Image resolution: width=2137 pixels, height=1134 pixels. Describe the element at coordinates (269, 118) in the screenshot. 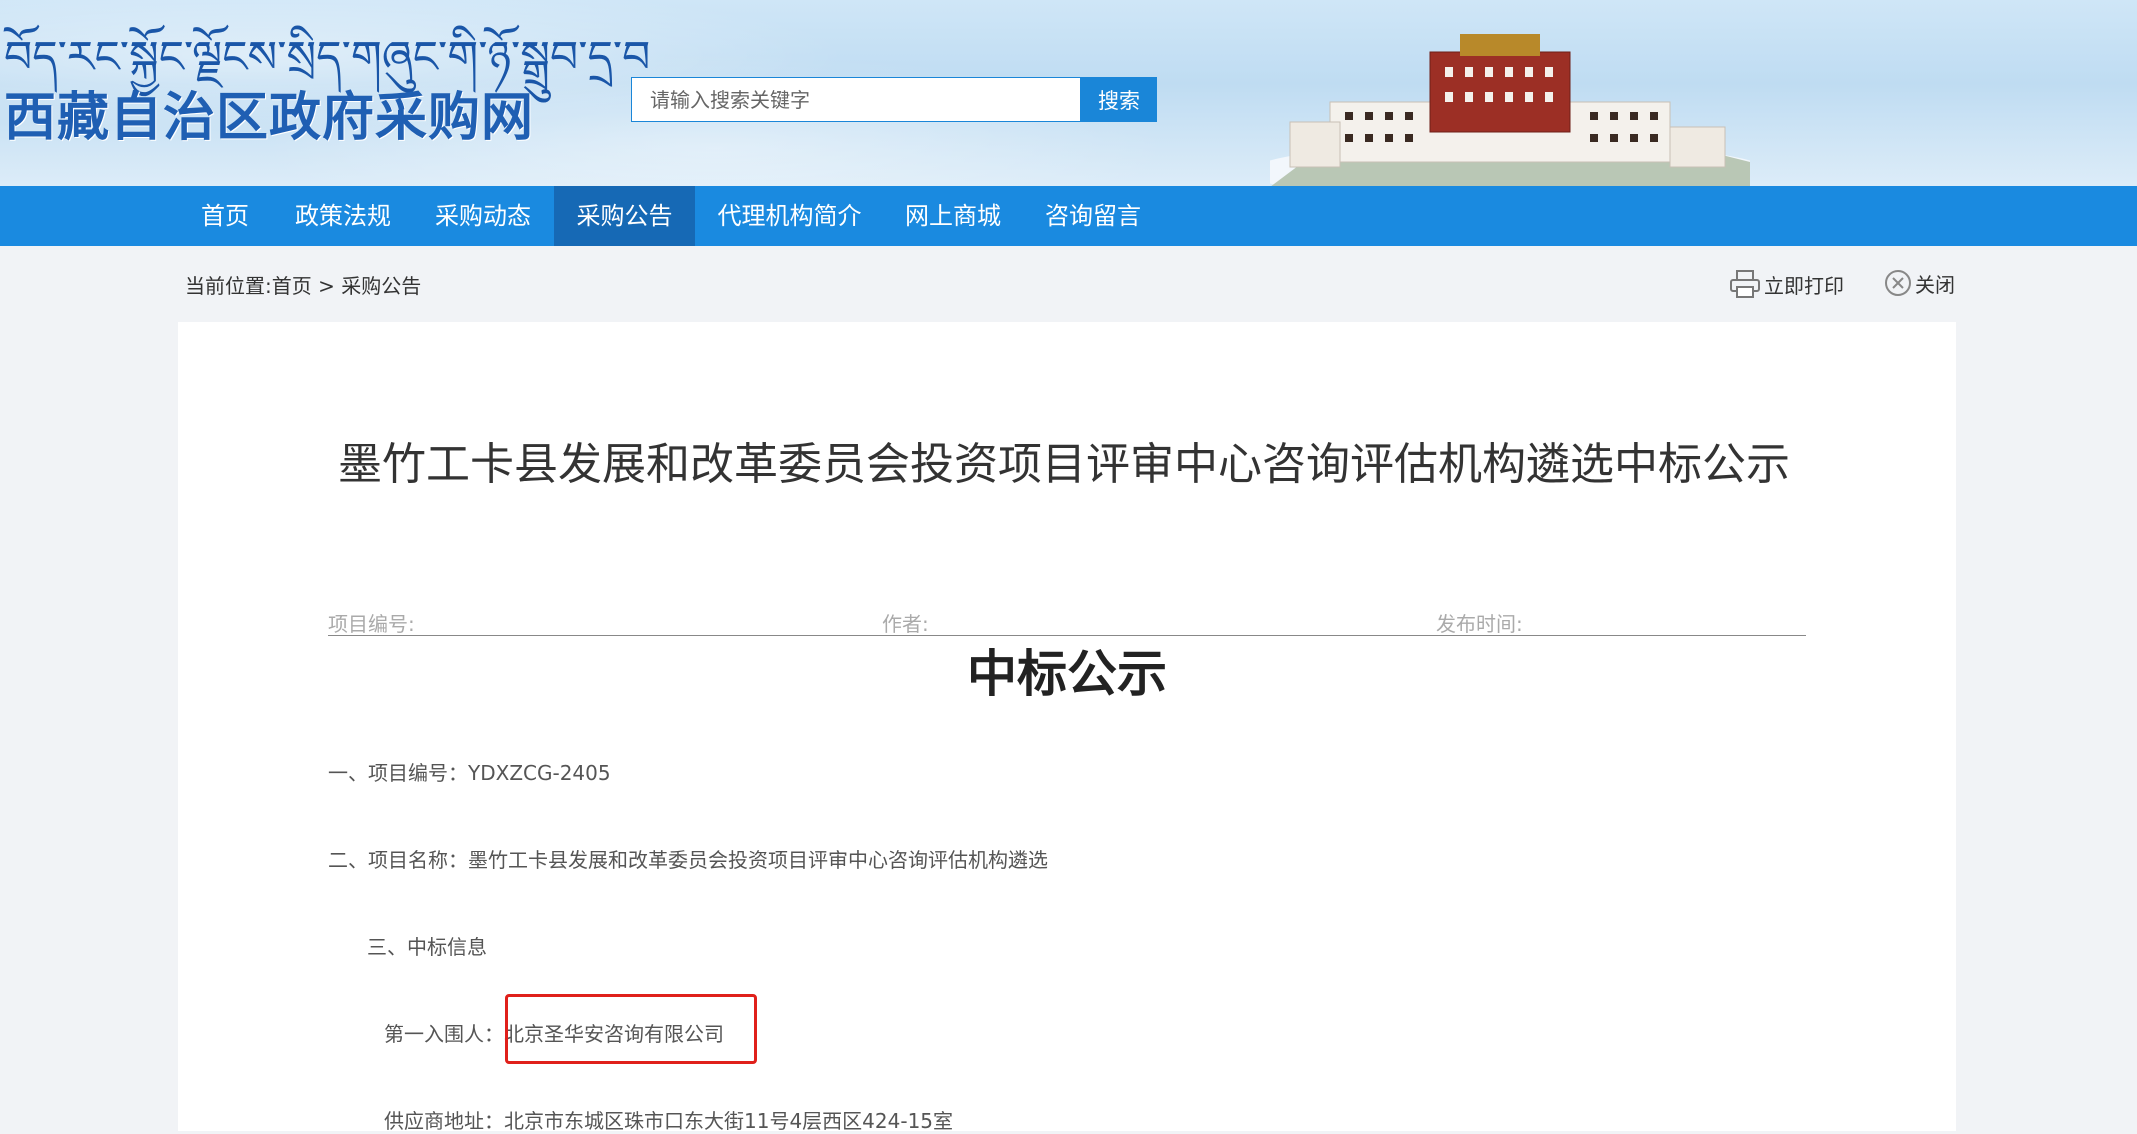

I see `site-logo-chinese: 西藏自治区政府采购网` at that location.